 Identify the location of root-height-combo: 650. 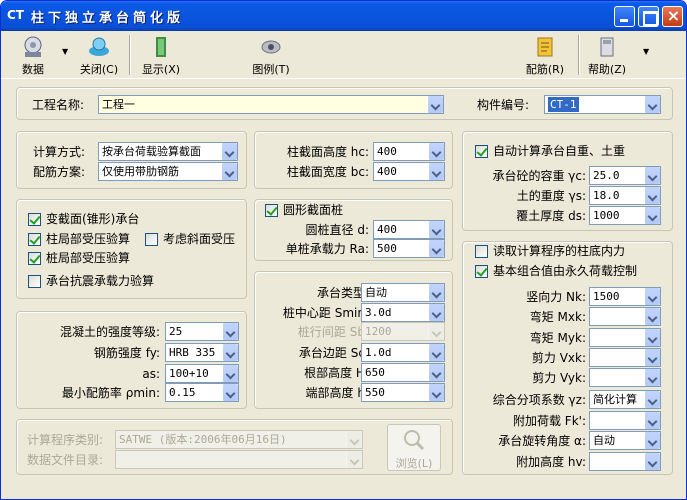
(403, 372).